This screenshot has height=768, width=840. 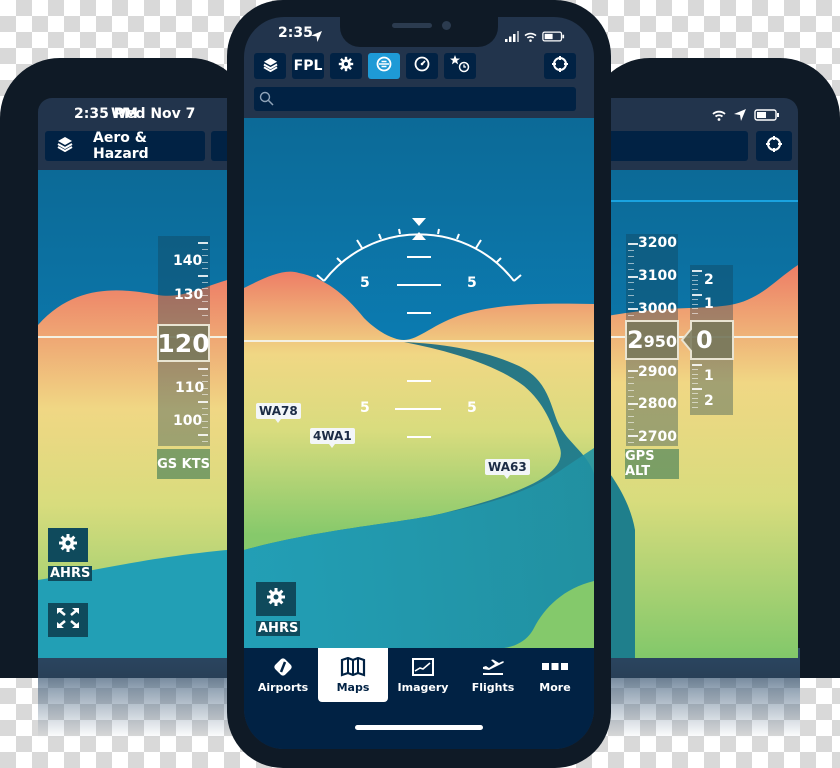 I want to click on fpl-button: FPL, so click(x=308, y=66).